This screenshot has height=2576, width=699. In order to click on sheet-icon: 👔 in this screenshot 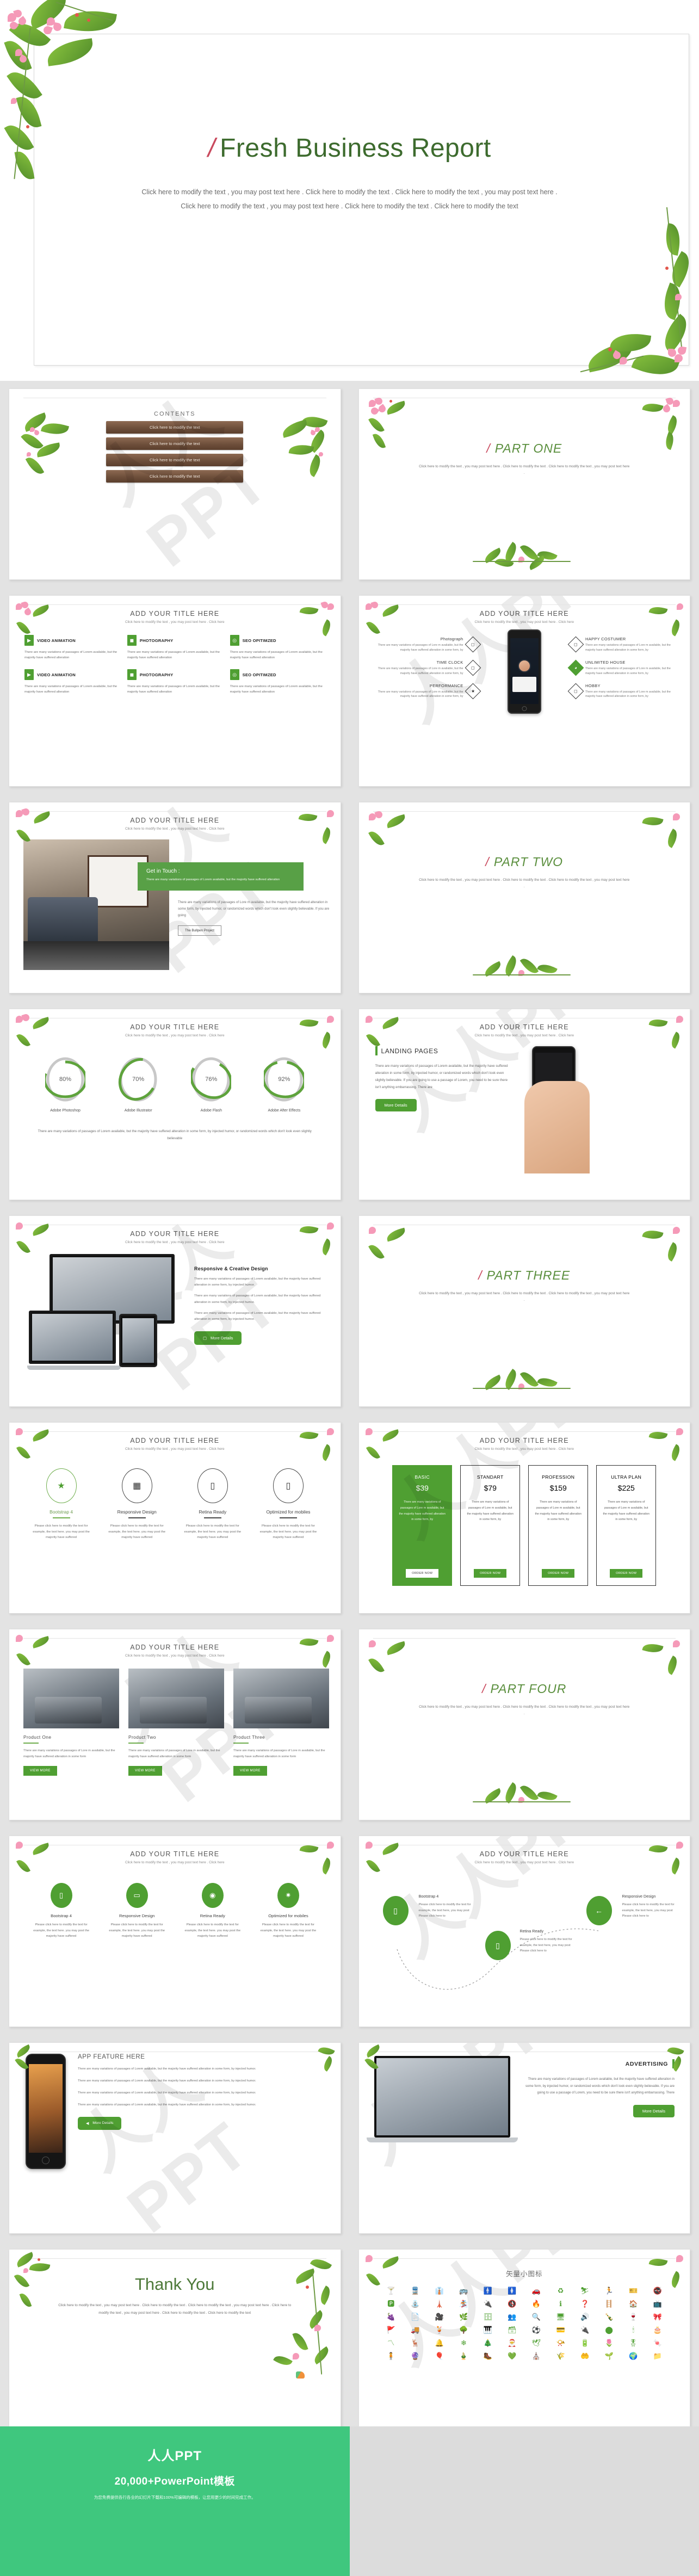, I will do `click(439, 2291)`.